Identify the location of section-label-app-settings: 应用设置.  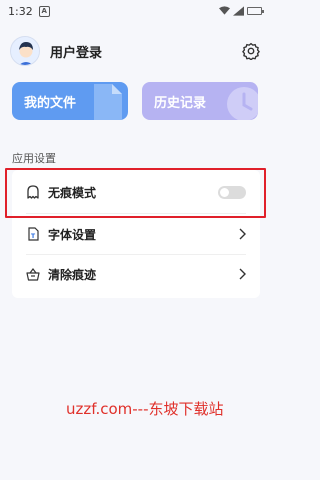
(34, 158).